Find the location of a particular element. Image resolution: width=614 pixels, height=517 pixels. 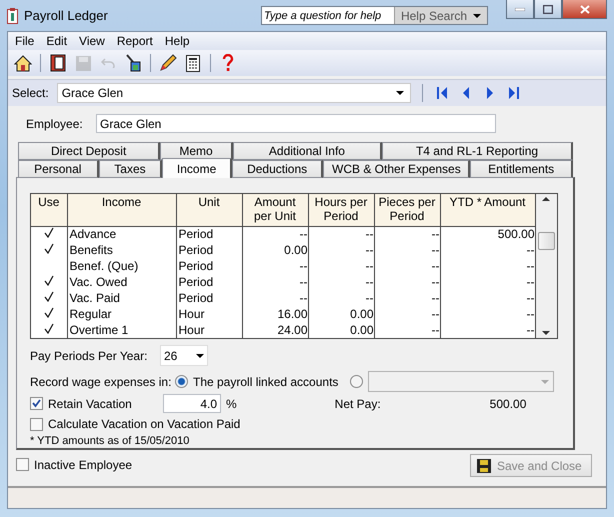

window-title: Payroll Ledger is located at coordinates (66, 15).